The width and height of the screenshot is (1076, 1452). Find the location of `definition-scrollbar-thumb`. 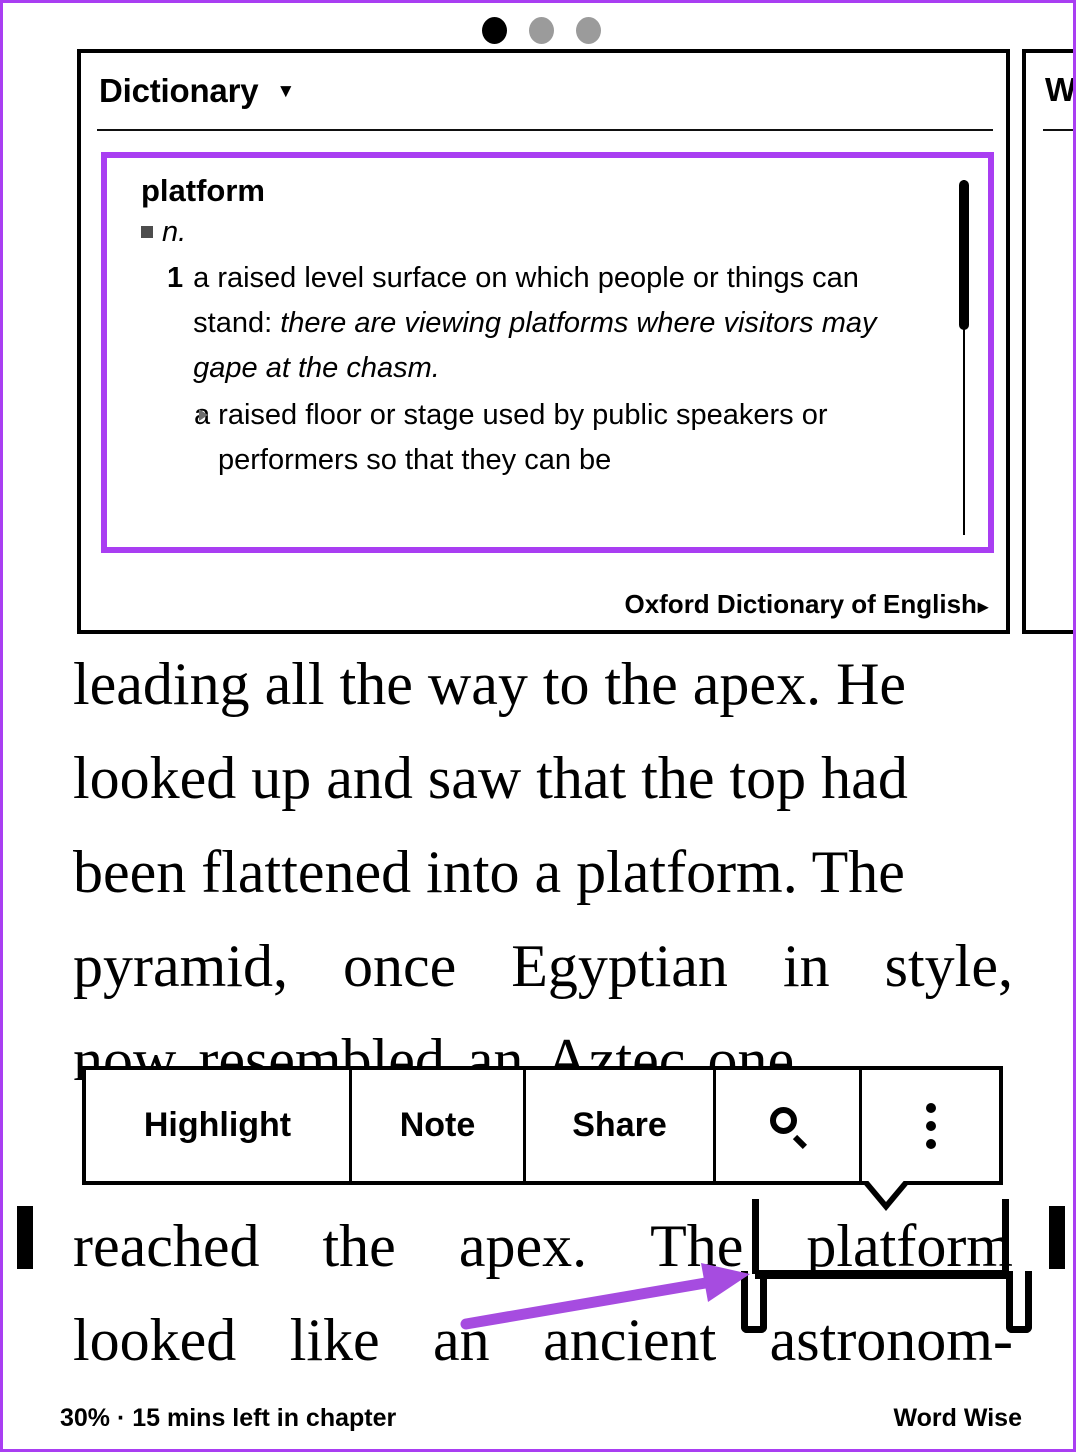

definition-scrollbar-thumb is located at coordinates (964, 255).